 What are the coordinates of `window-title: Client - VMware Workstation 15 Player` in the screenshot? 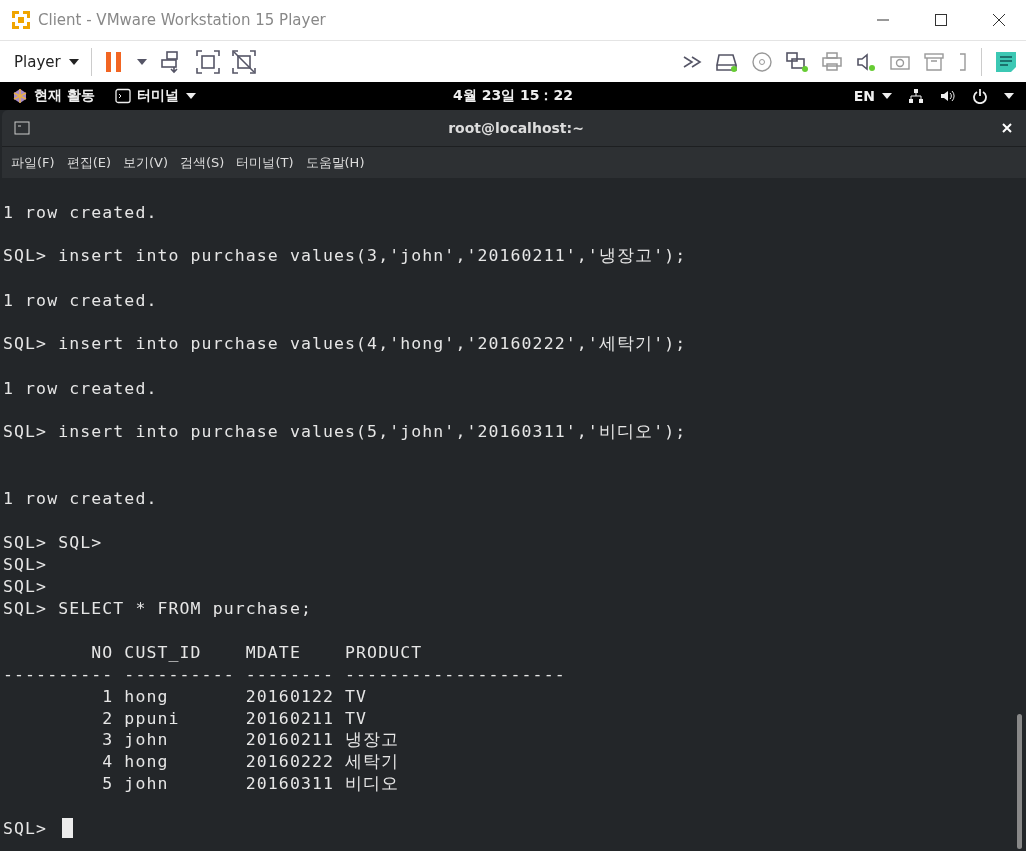 It's located at (182, 20).